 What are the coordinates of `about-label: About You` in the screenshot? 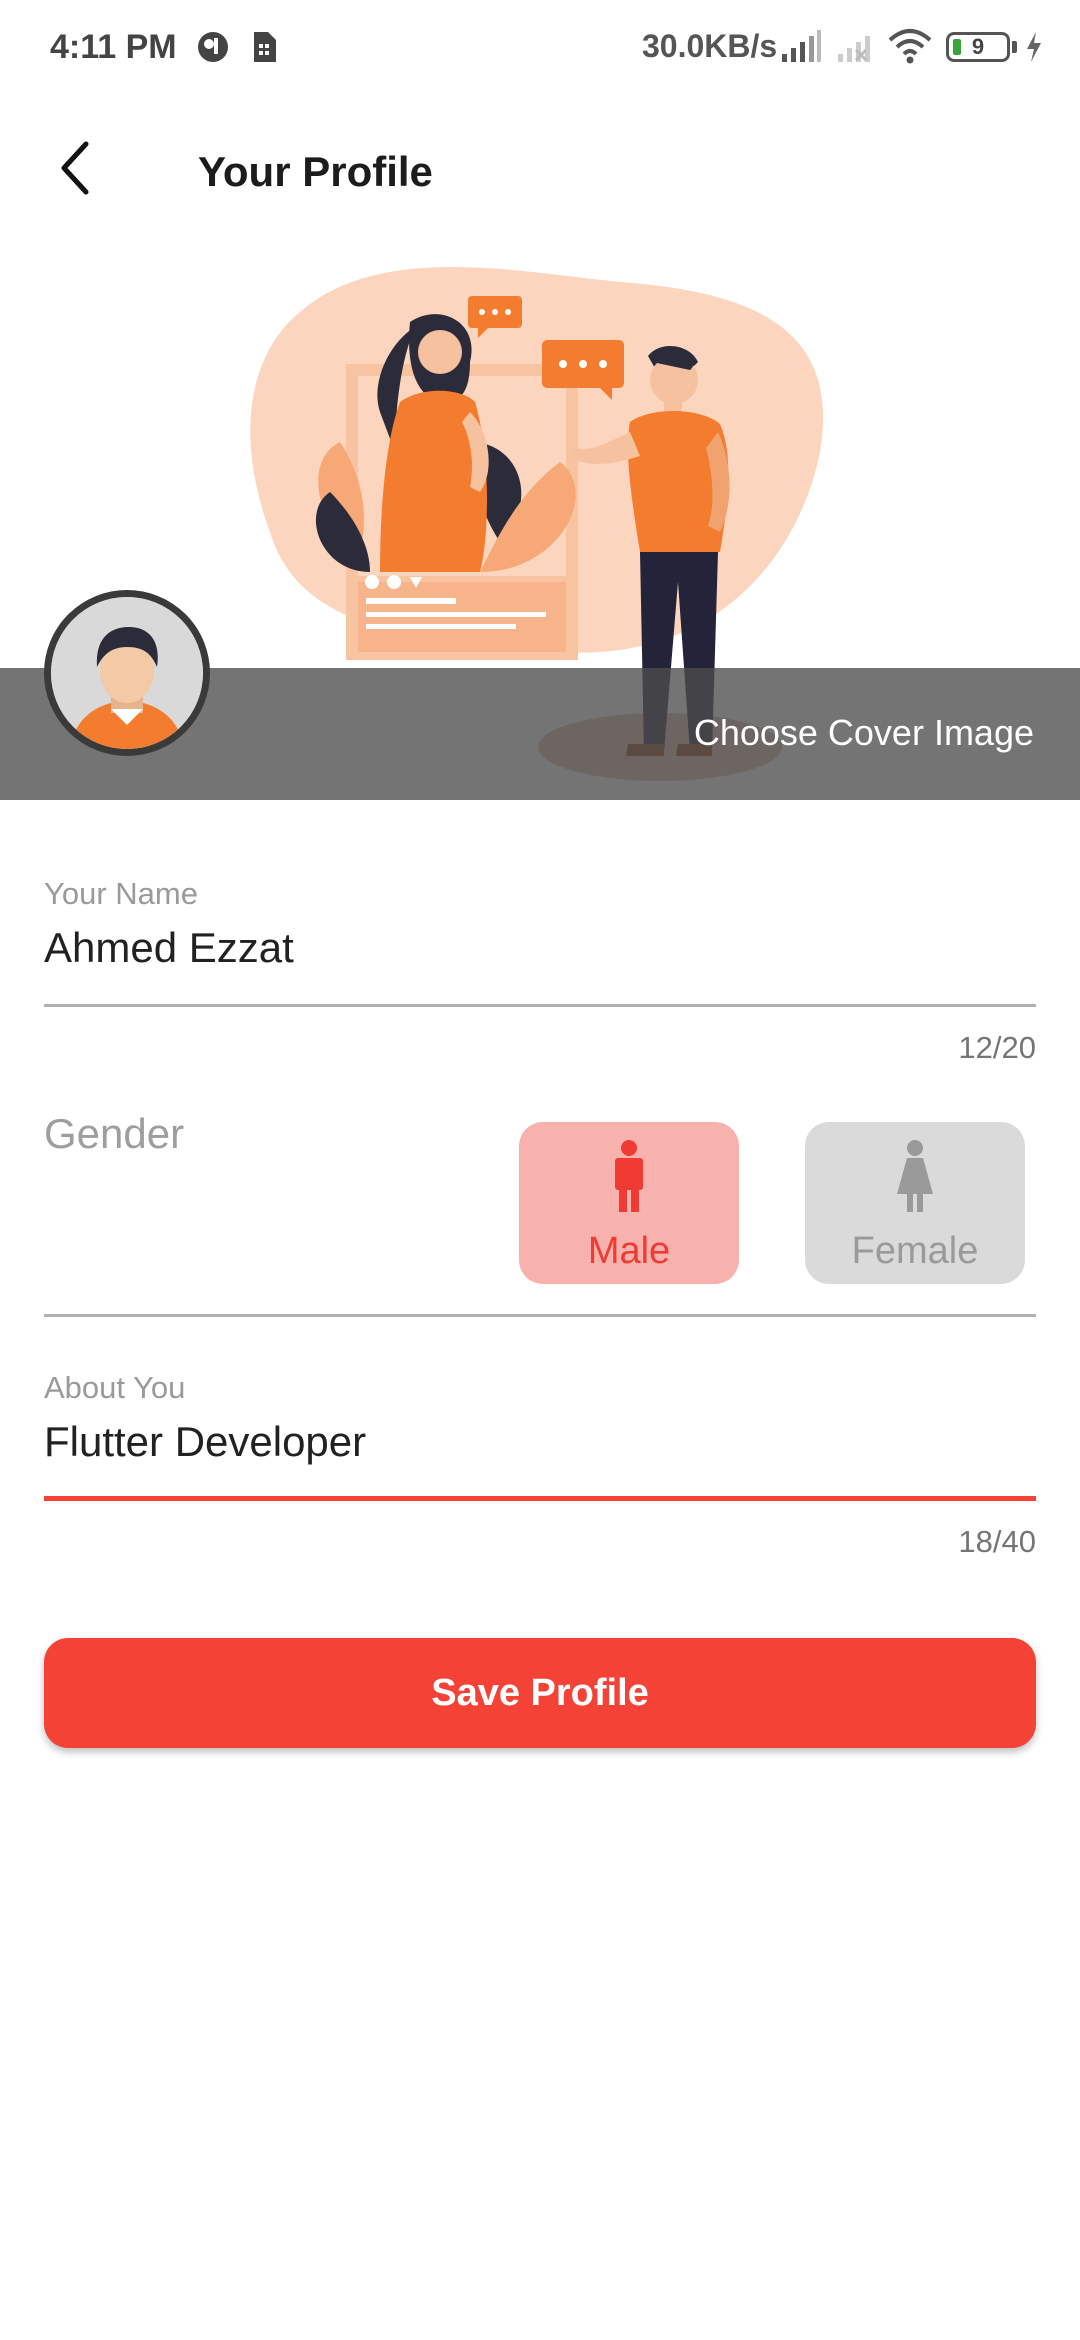 It's located at (115, 1387).